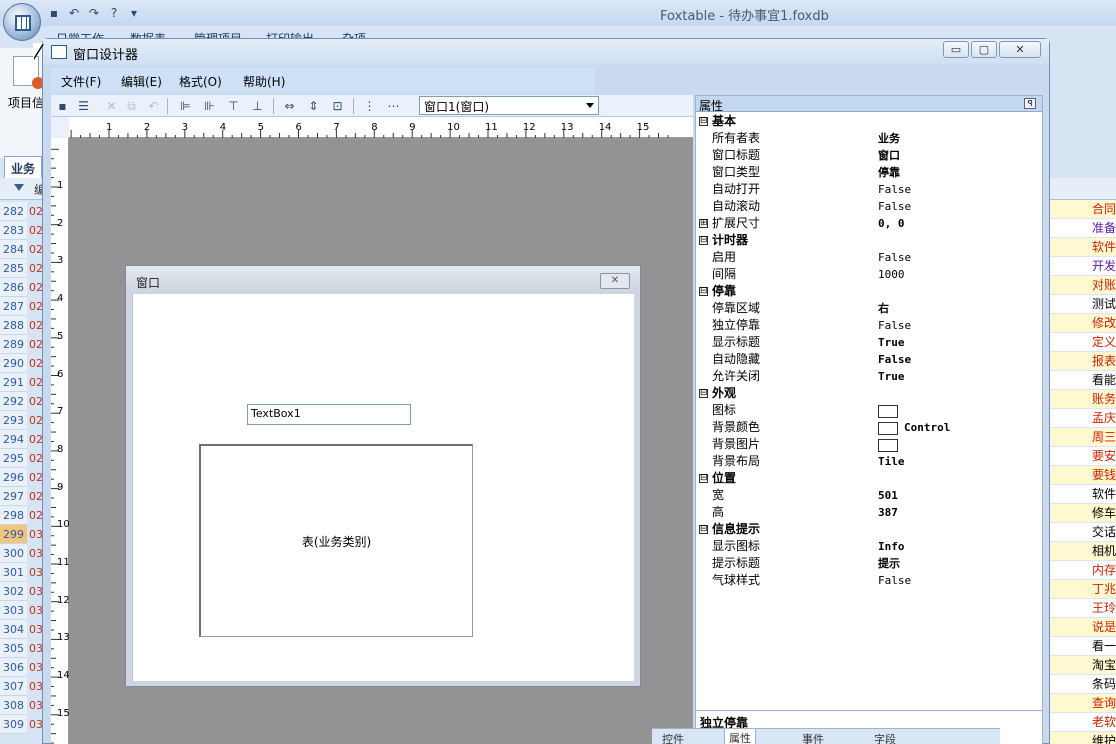 The height and width of the screenshot is (744, 1116). What do you see at coordinates (83, 106) in the screenshot?
I see `tab-order-icon: ☰` at bounding box center [83, 106].